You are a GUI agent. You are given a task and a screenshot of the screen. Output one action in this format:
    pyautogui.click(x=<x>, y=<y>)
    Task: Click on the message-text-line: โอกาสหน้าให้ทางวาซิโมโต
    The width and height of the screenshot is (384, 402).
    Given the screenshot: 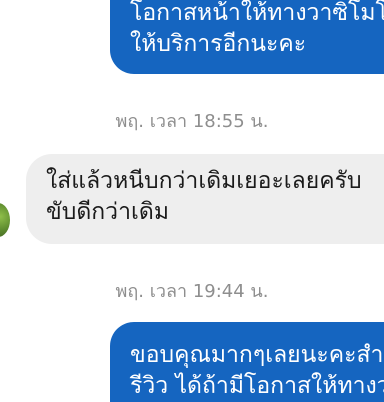 What is the action you would take?
    pyautogui.click(x=257, y=13)
    